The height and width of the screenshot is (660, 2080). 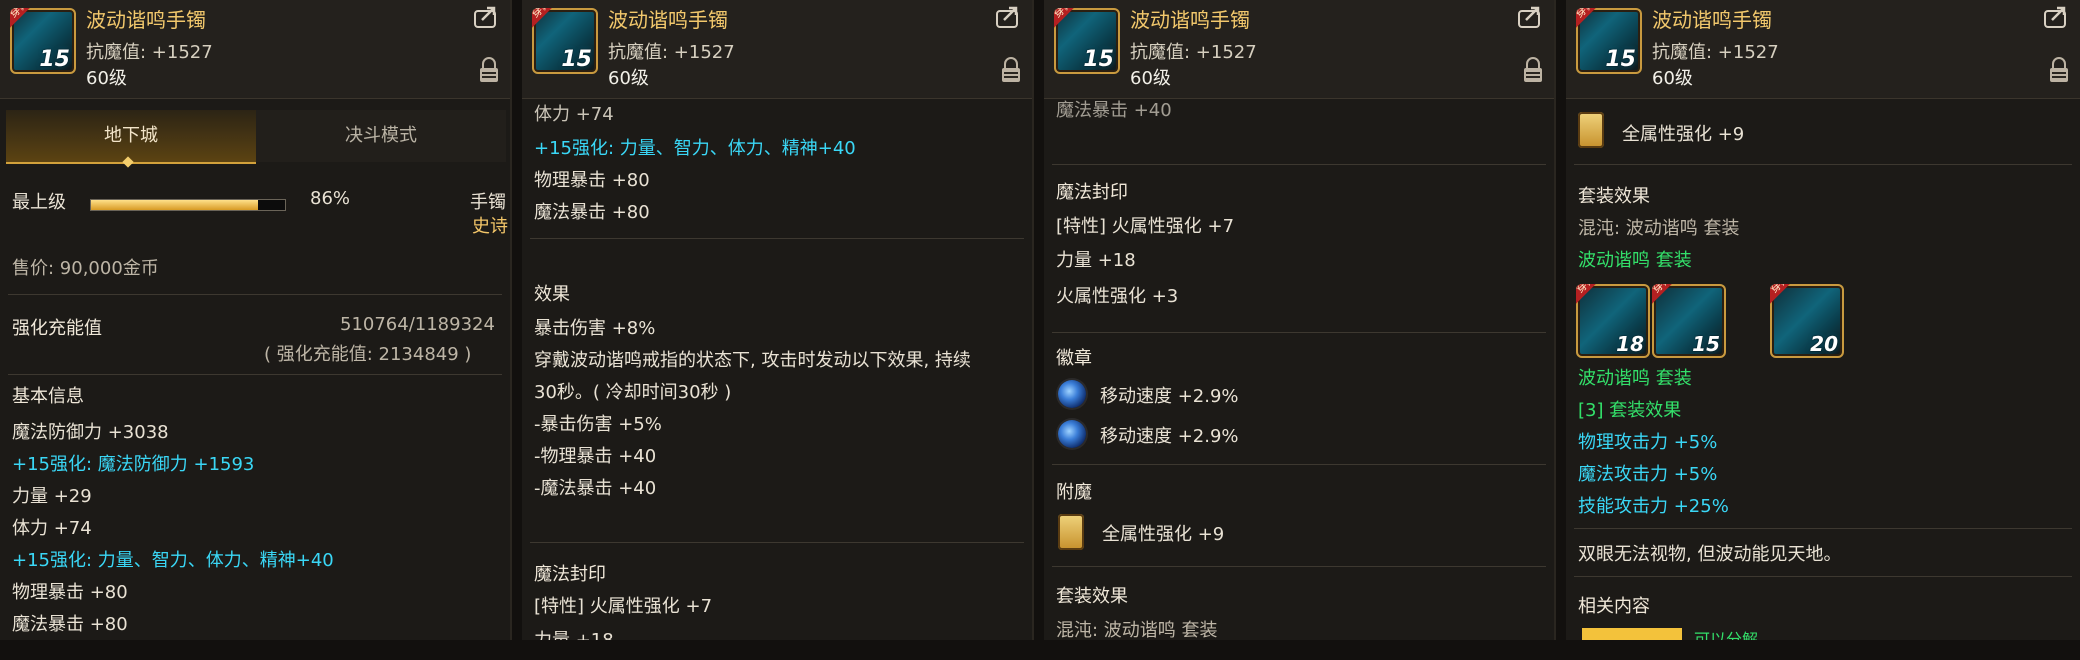 What do you see at coordinates (1632, 634) in the screenshot?
I see `related-button` at bounding box center [1632, 634].